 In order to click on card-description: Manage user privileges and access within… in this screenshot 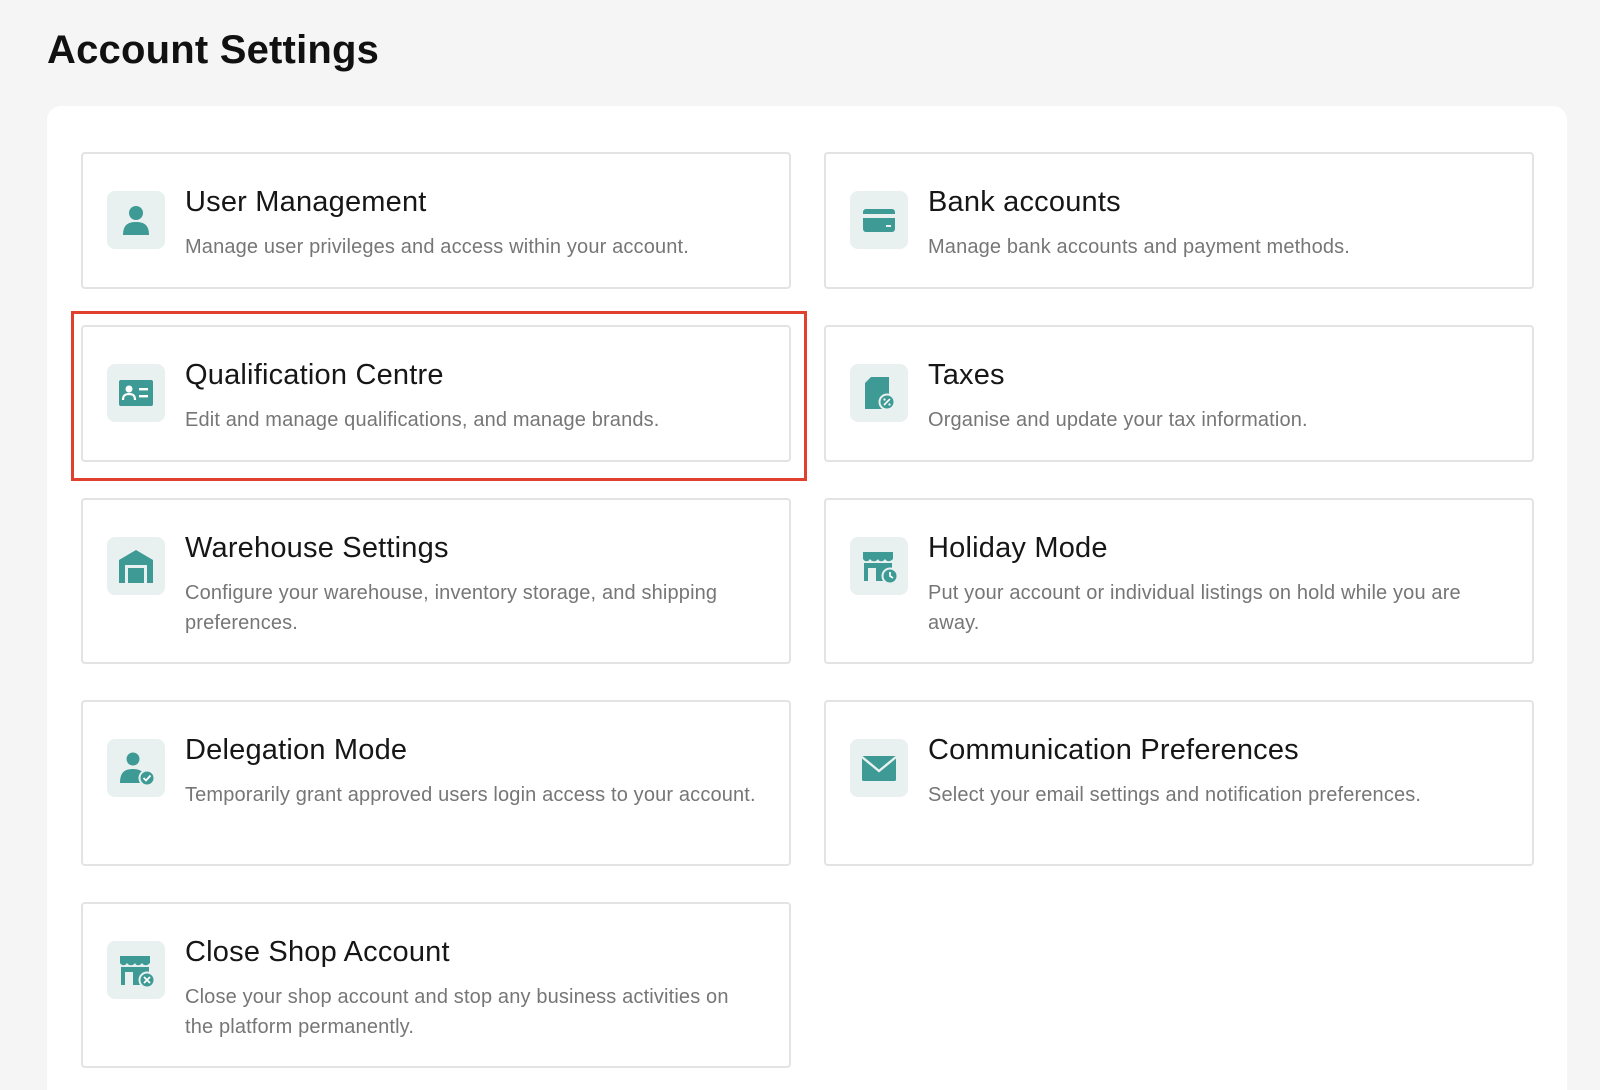, I will do `click(437, 247)`.